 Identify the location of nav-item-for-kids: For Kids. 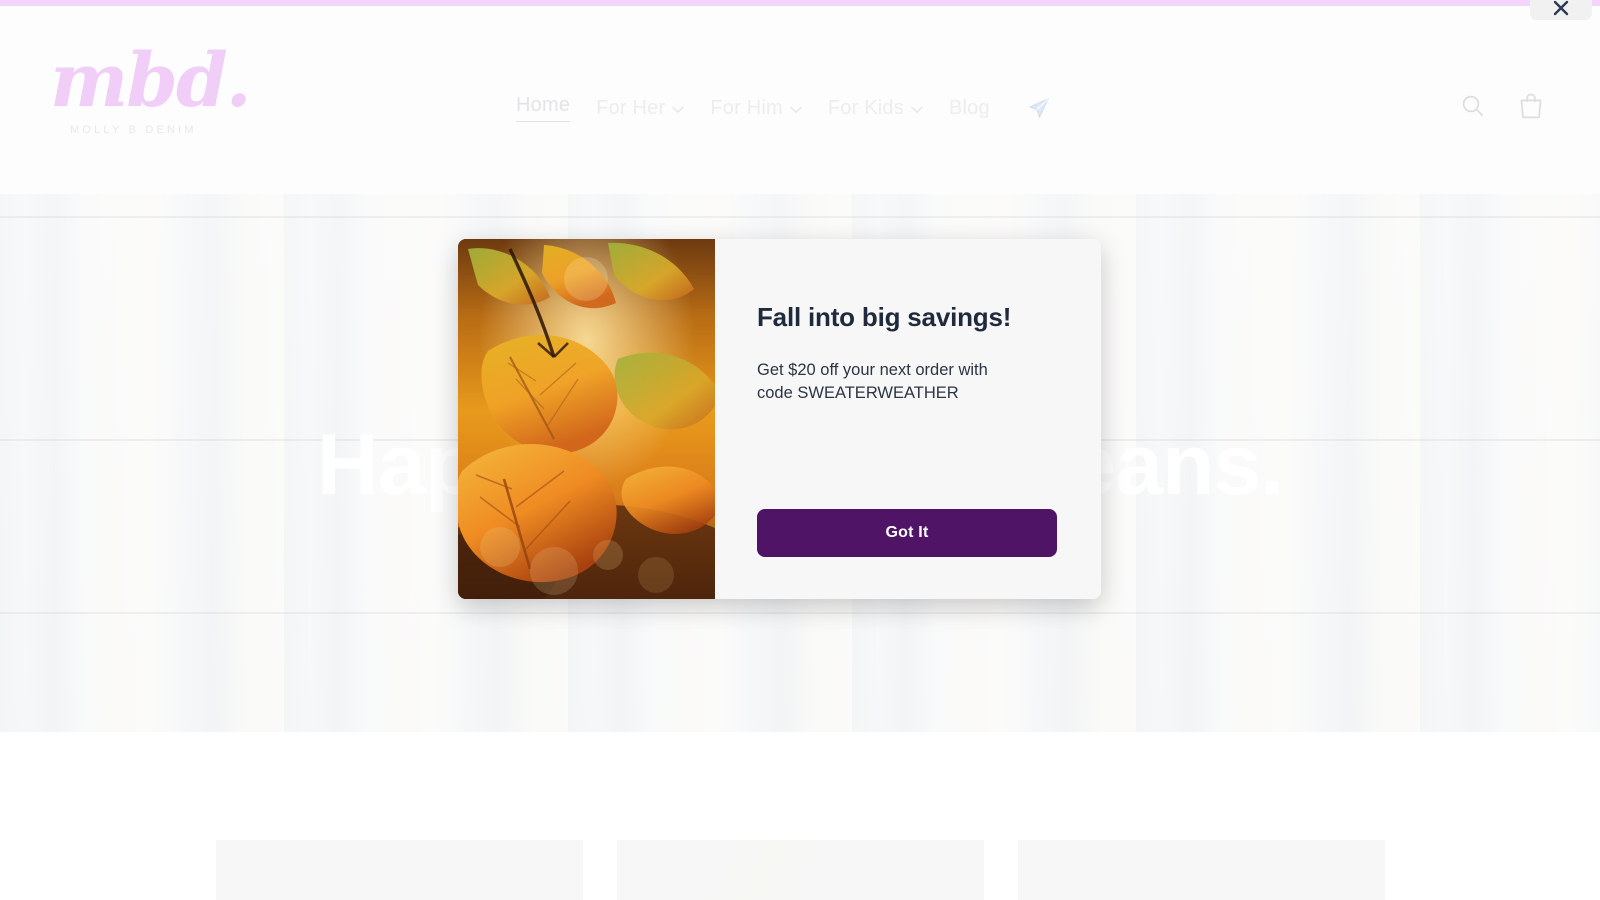
(875, 108).